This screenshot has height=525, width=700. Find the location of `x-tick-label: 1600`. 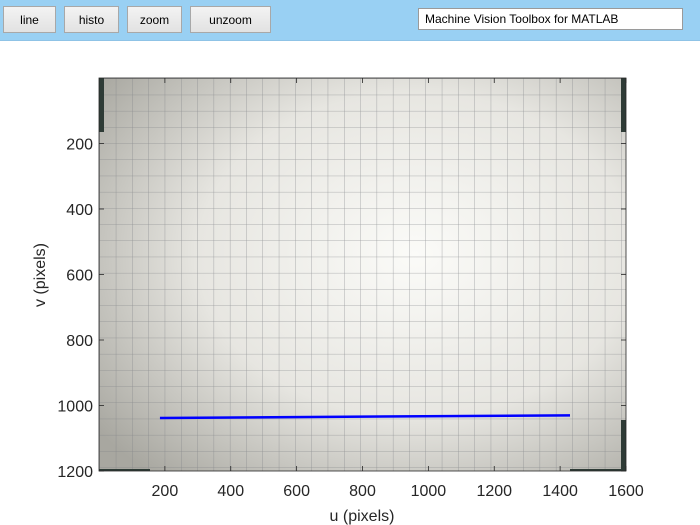

x-tick-label: 1600 is located at coordinates (626, 491).